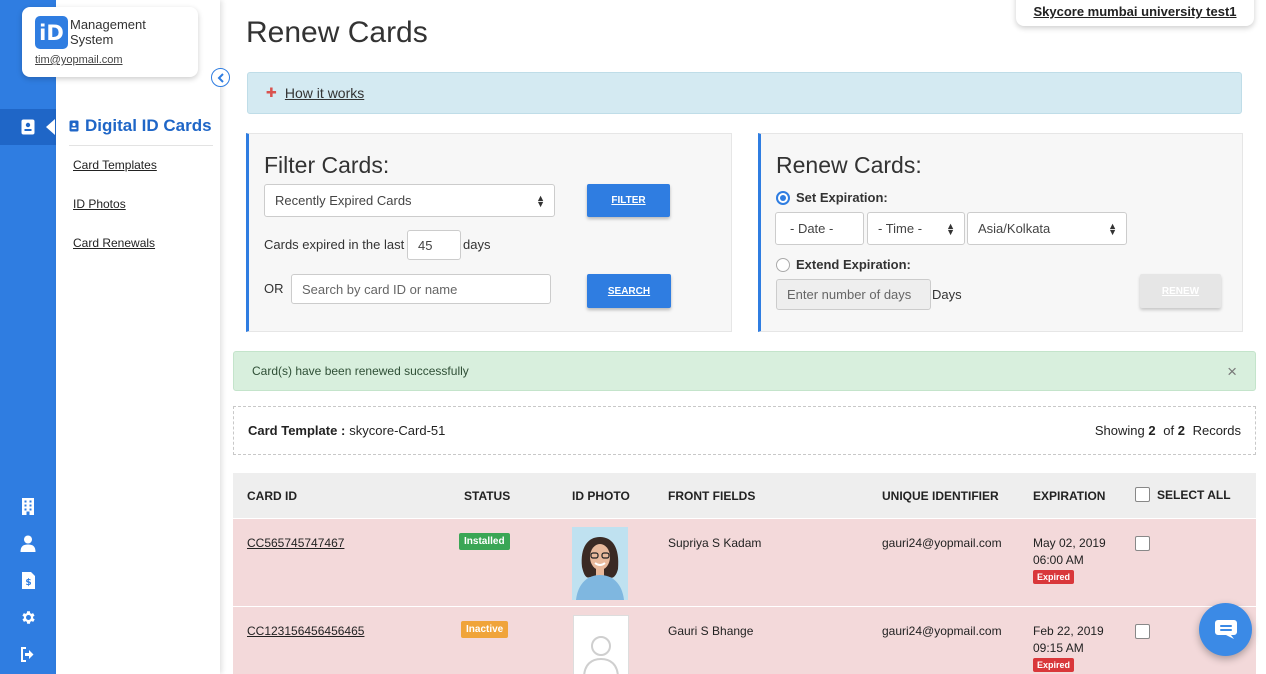  I want to click on collapse-sidebar-button, so click(220, 77).